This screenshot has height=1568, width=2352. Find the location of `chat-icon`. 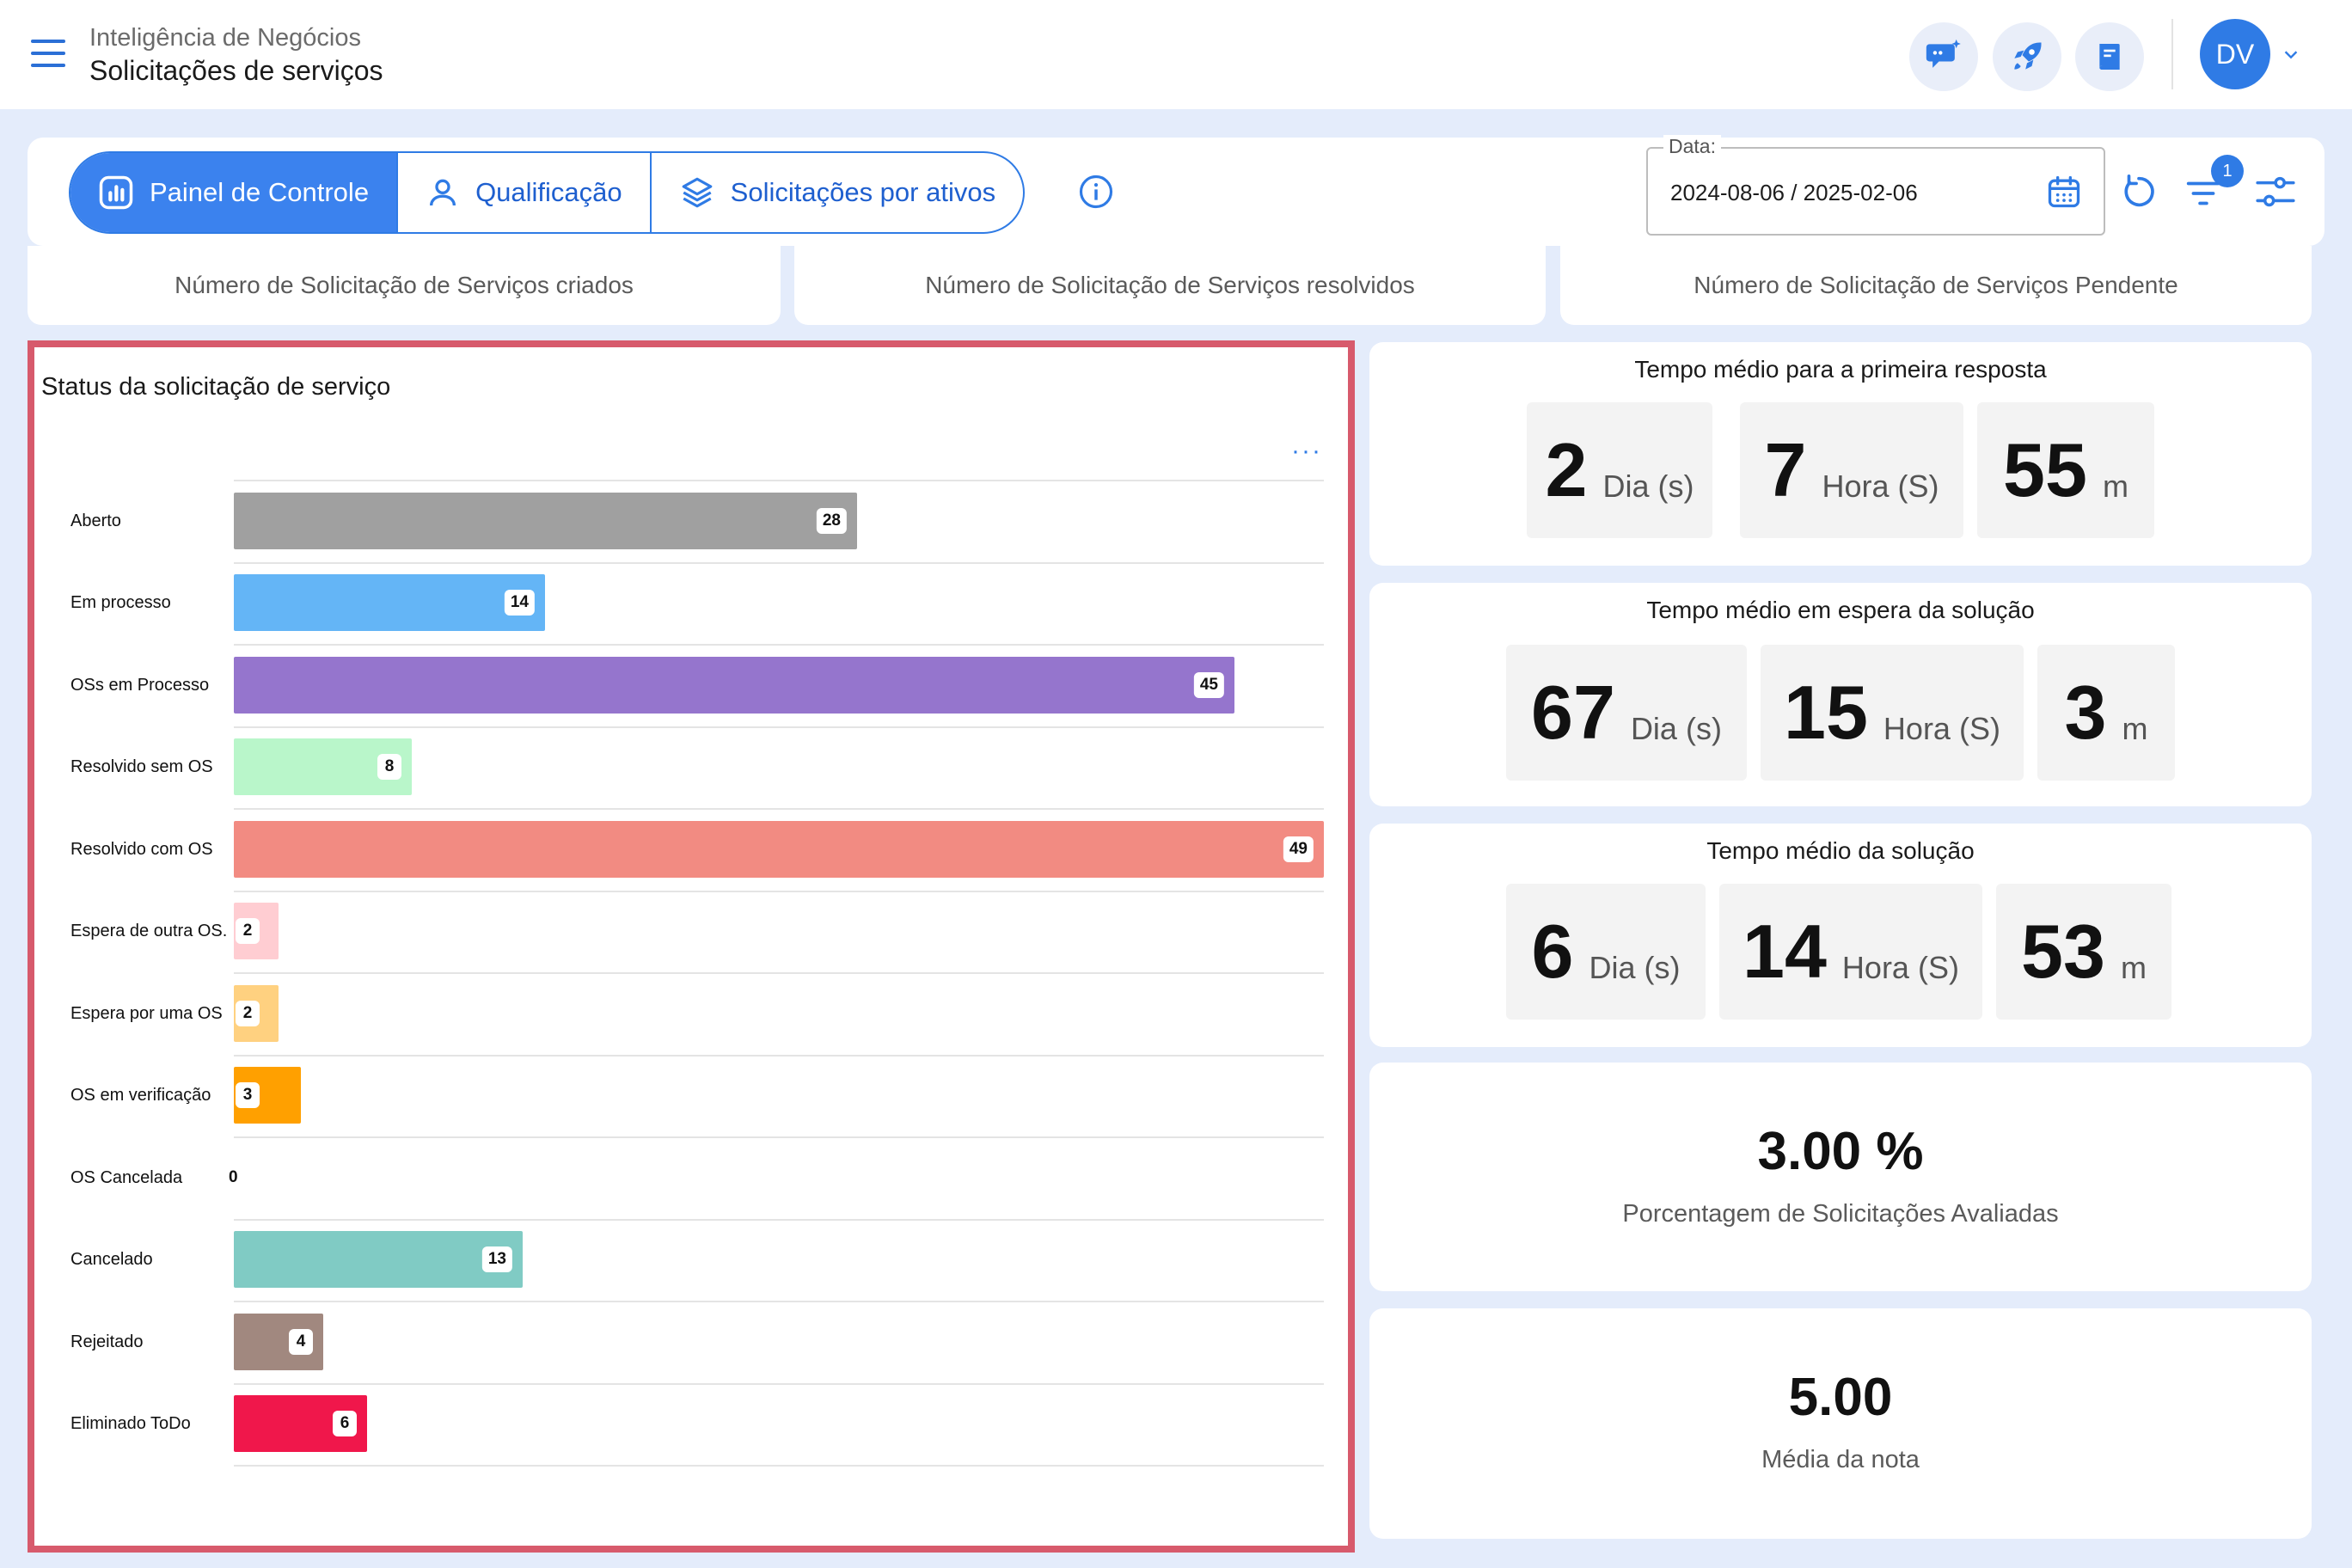

chat-icon is located at coordinates (1943, 56).